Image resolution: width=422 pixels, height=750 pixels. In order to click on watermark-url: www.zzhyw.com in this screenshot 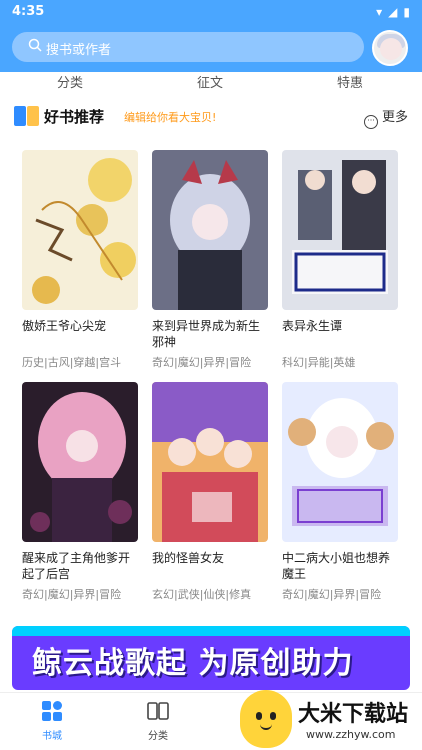, I will do `click(351, 734)`.